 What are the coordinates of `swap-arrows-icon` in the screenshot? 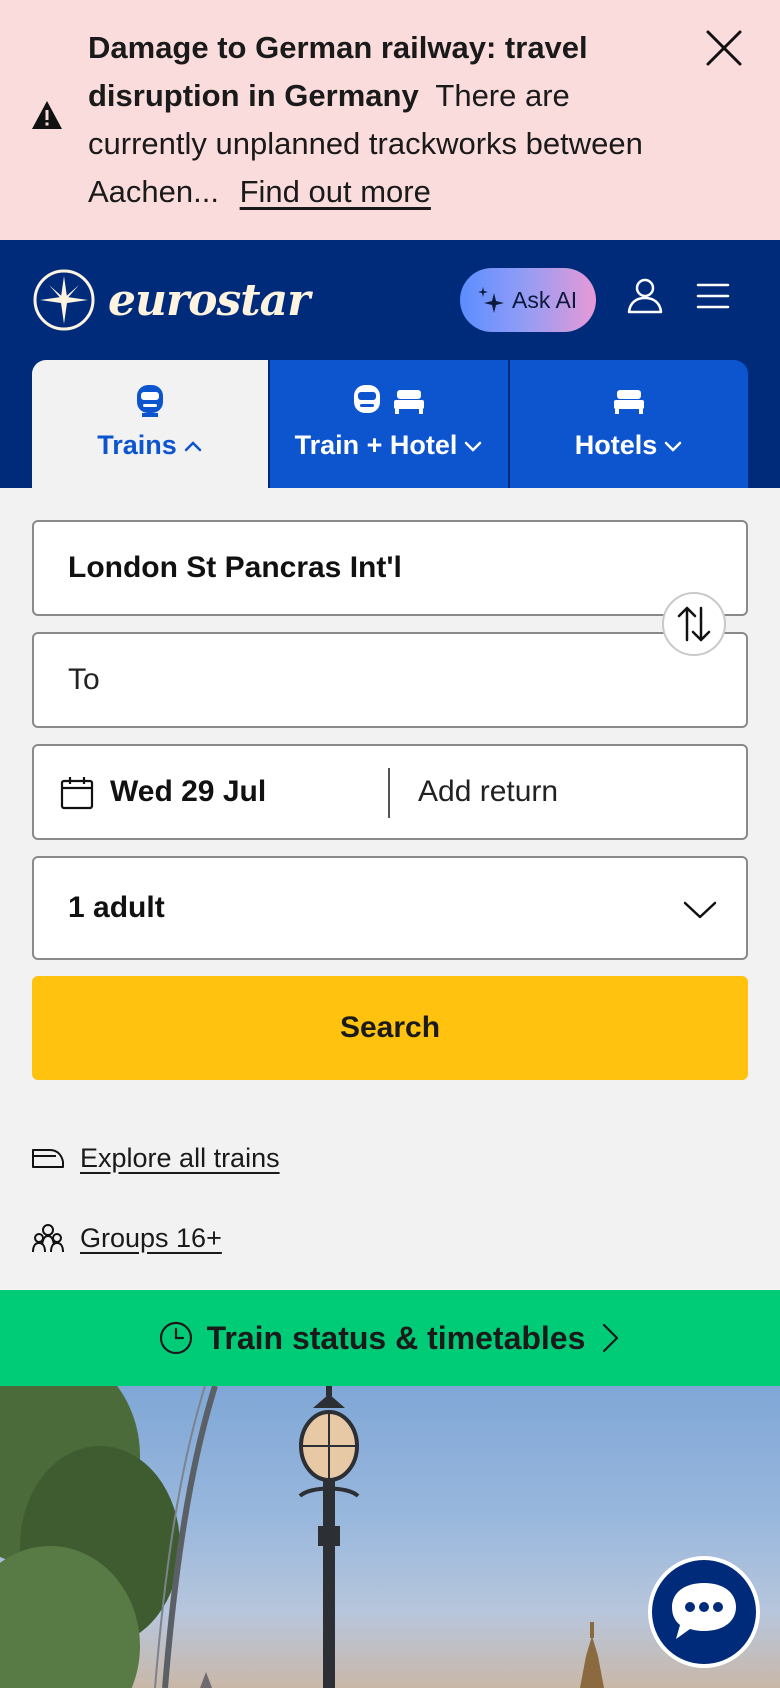 It's located at (694, 624).